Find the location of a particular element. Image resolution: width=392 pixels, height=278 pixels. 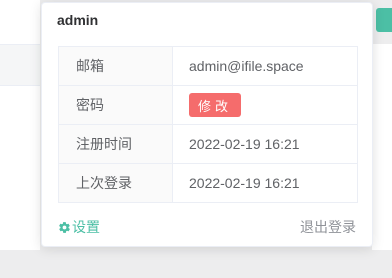

popover-title: admin is located at coordinates (78, 20).